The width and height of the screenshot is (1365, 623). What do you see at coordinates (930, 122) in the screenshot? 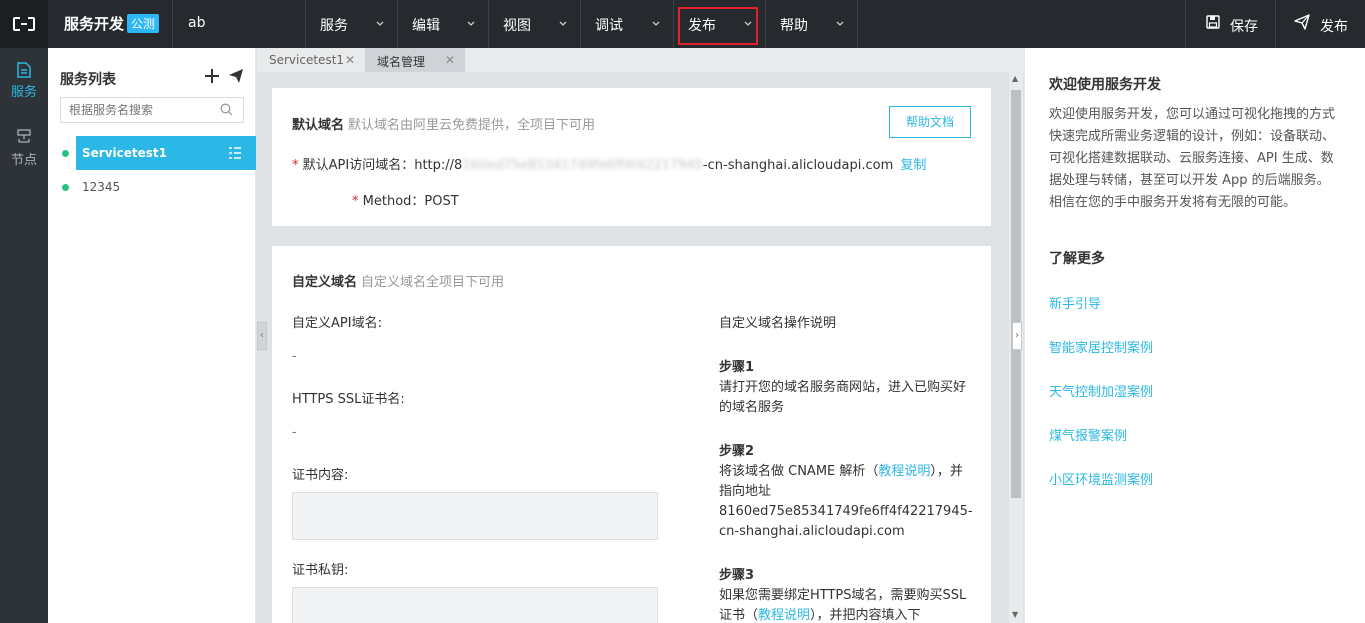
I see `help-docs-button: 帮助文档` at bounding box center [930, 122].